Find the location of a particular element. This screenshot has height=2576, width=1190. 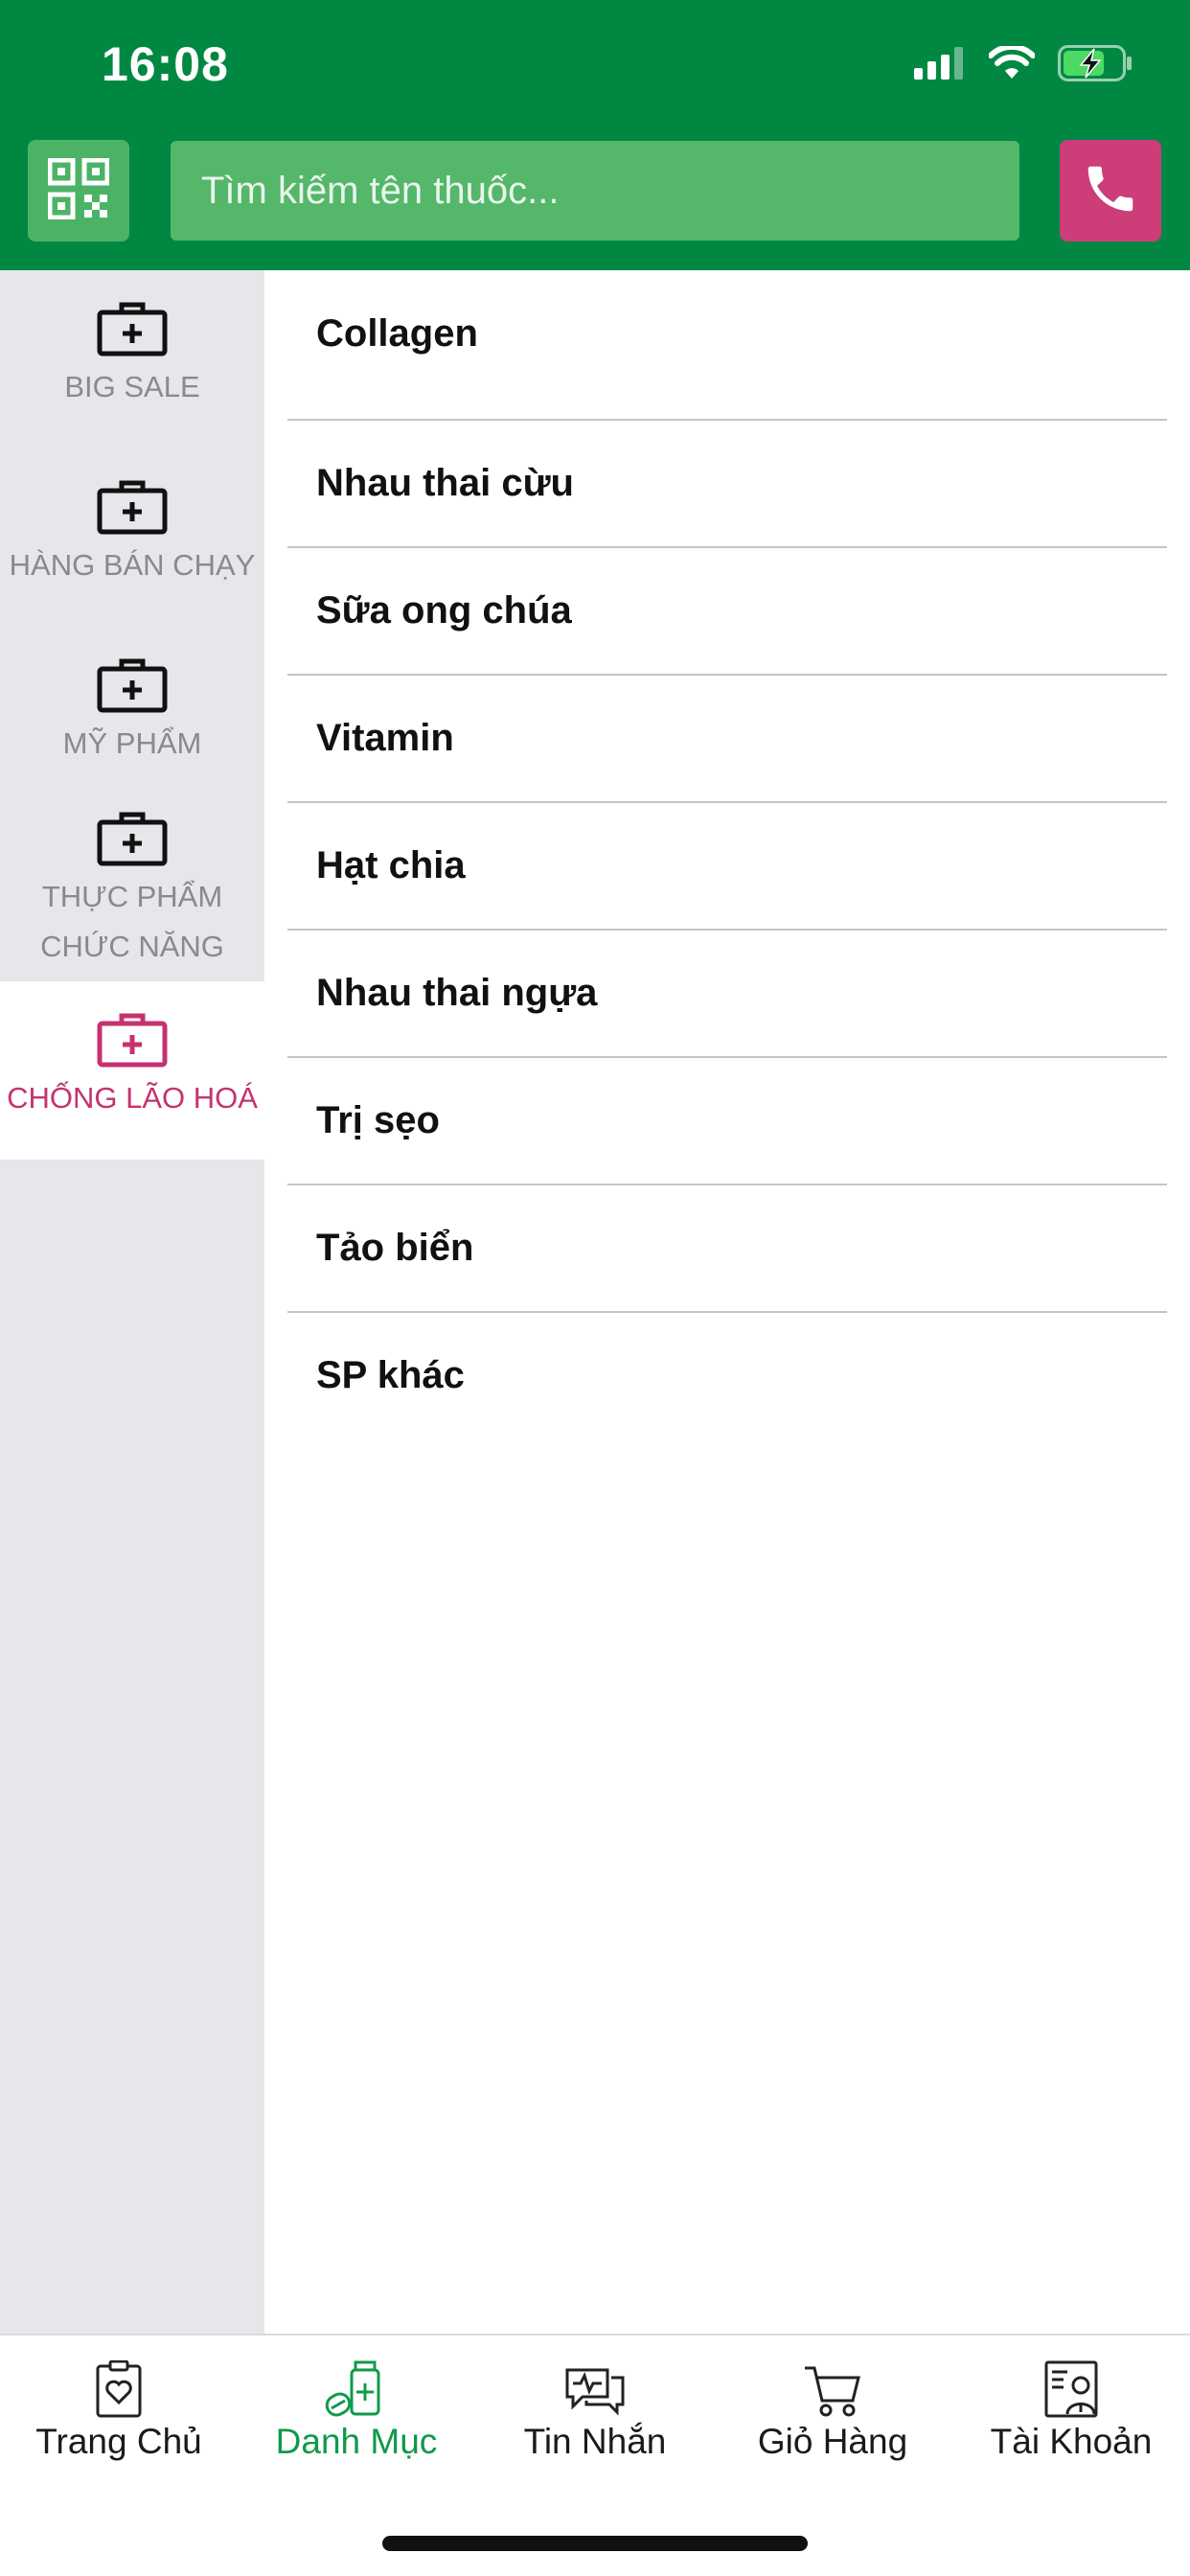

signal-icon is located at coordinates (940, 65).